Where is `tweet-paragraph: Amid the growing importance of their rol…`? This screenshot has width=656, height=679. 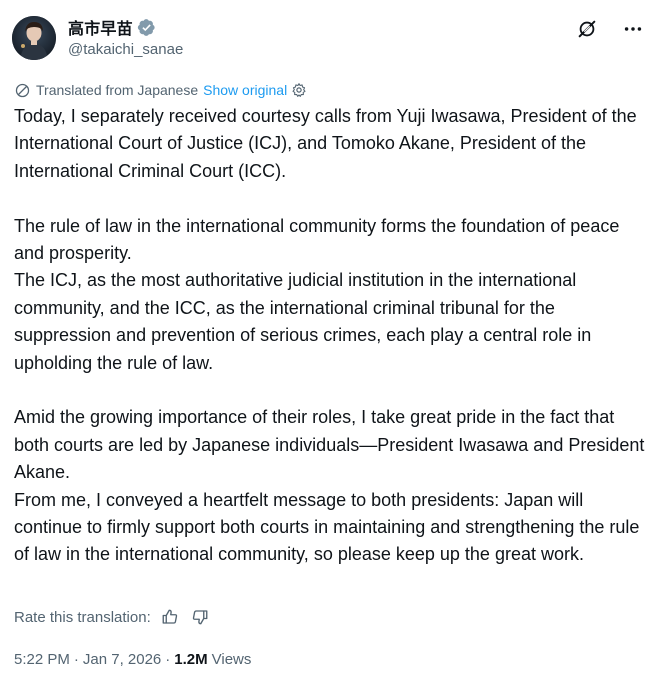
tweet-paragraph: Amid the growing importance of their rol… is located at coordinates (329, 445).